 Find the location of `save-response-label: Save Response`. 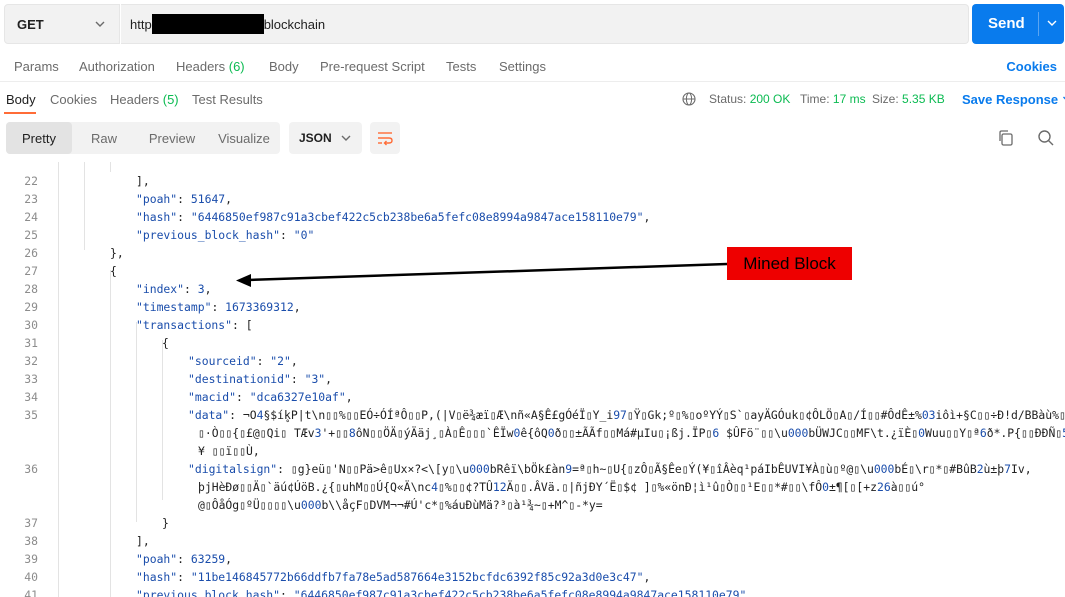

save-response-label: Save Response is located at coordinates (1010, 99).